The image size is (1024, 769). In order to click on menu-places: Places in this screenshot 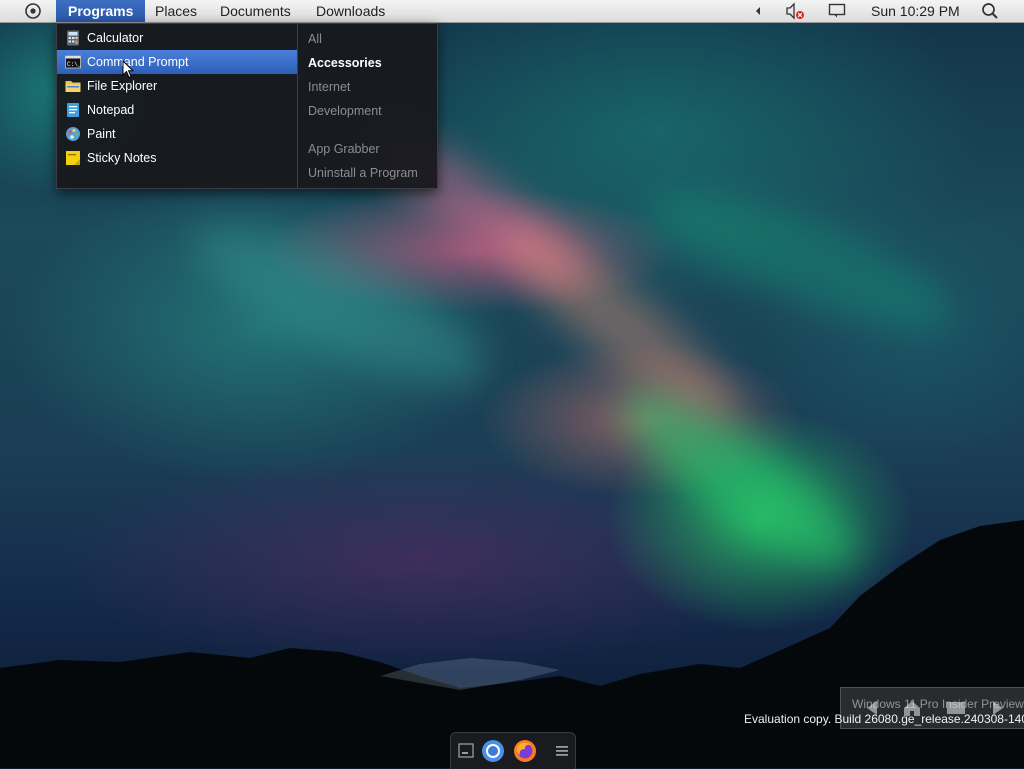, I will do `click(176, 11)`.